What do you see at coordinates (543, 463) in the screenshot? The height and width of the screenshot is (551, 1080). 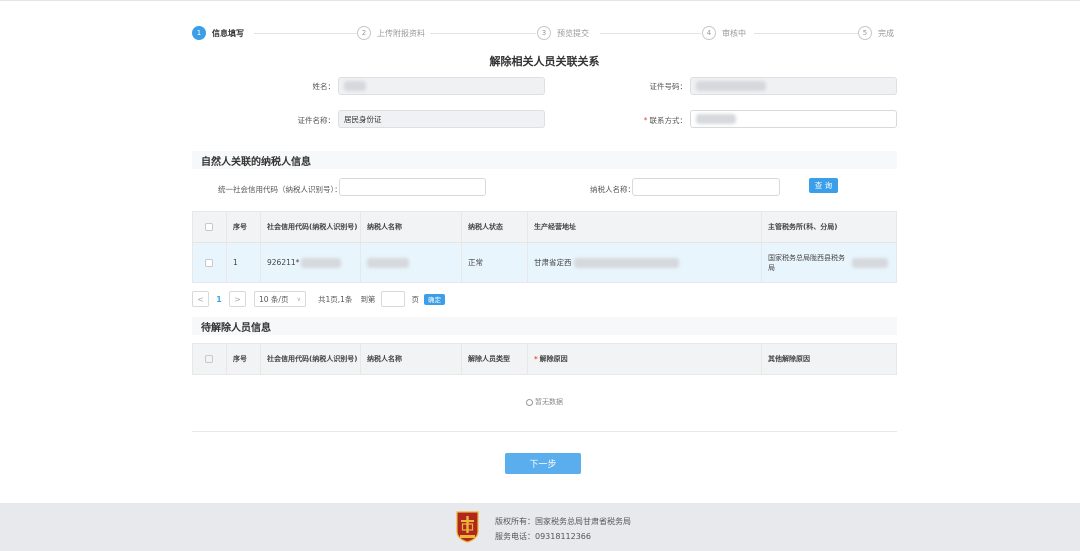 I see `next-step-button: 下一步` at bounding box center [543, 463].